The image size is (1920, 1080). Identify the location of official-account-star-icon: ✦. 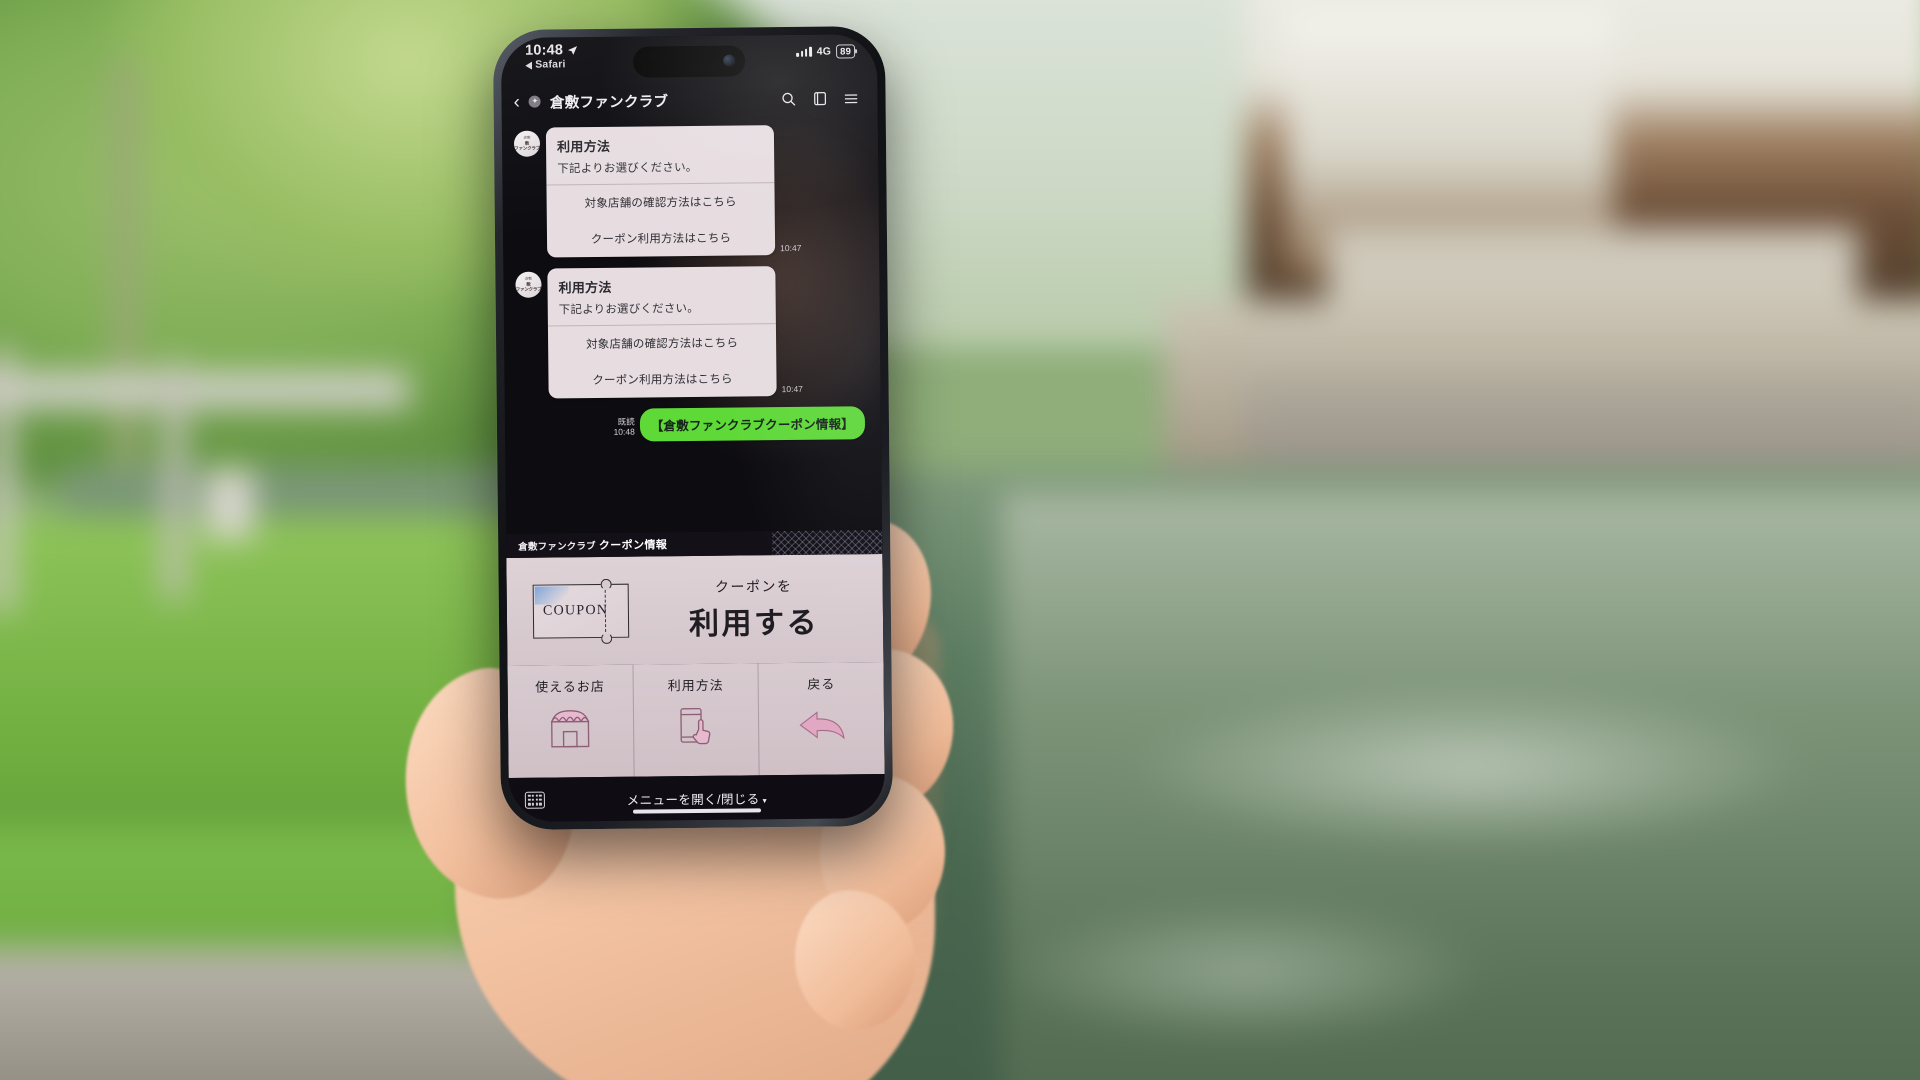
(534, 101).